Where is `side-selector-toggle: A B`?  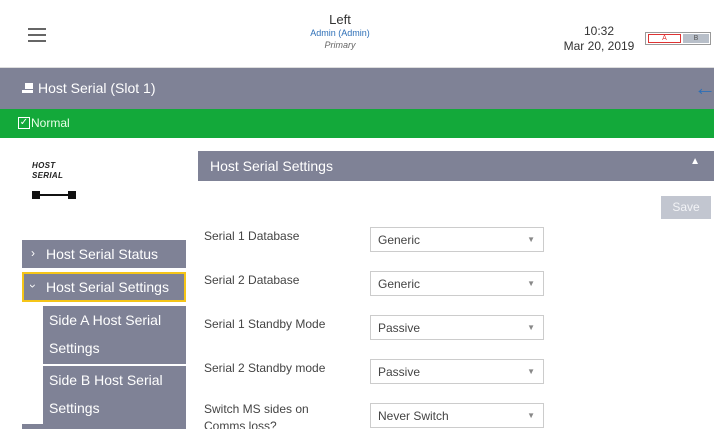
side-selector-toggle: A B is located at coordinates (678, 38).